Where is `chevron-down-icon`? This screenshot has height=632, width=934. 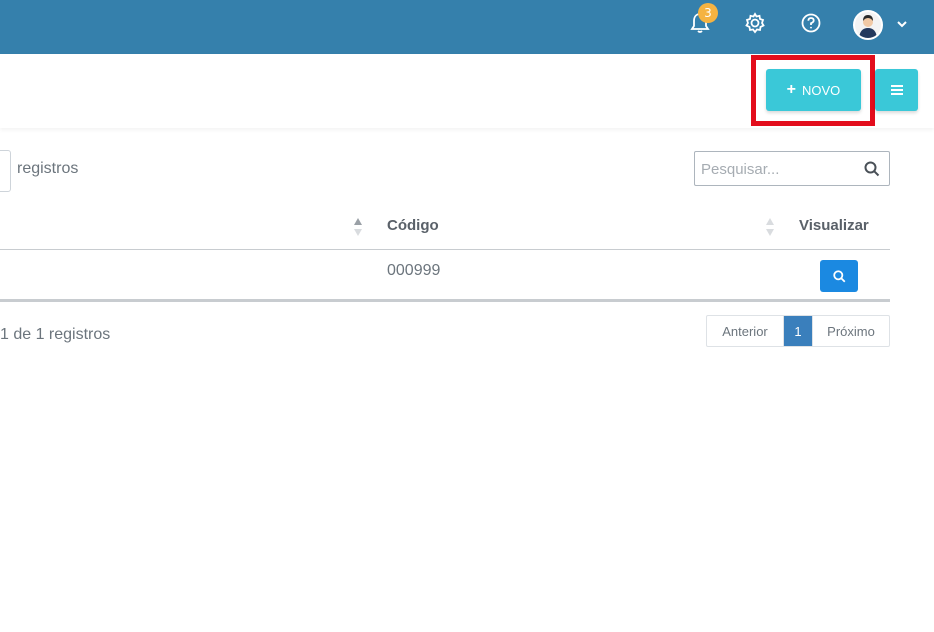 chevron-down-icon is located at coordinates (902, 23).